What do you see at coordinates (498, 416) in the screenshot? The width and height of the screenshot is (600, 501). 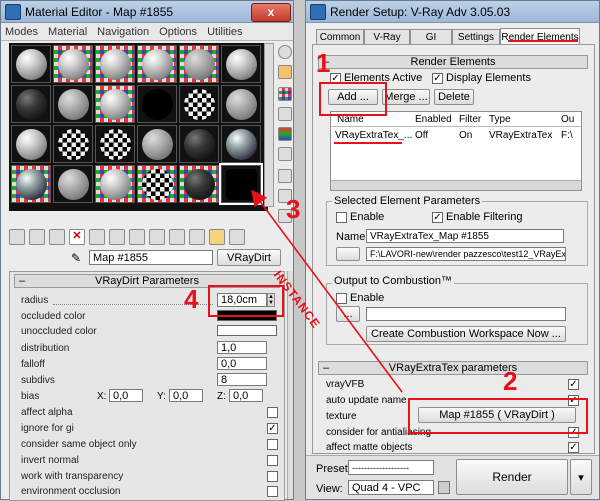 I see `annotation-box-texture` at bounding box center [498, 416].